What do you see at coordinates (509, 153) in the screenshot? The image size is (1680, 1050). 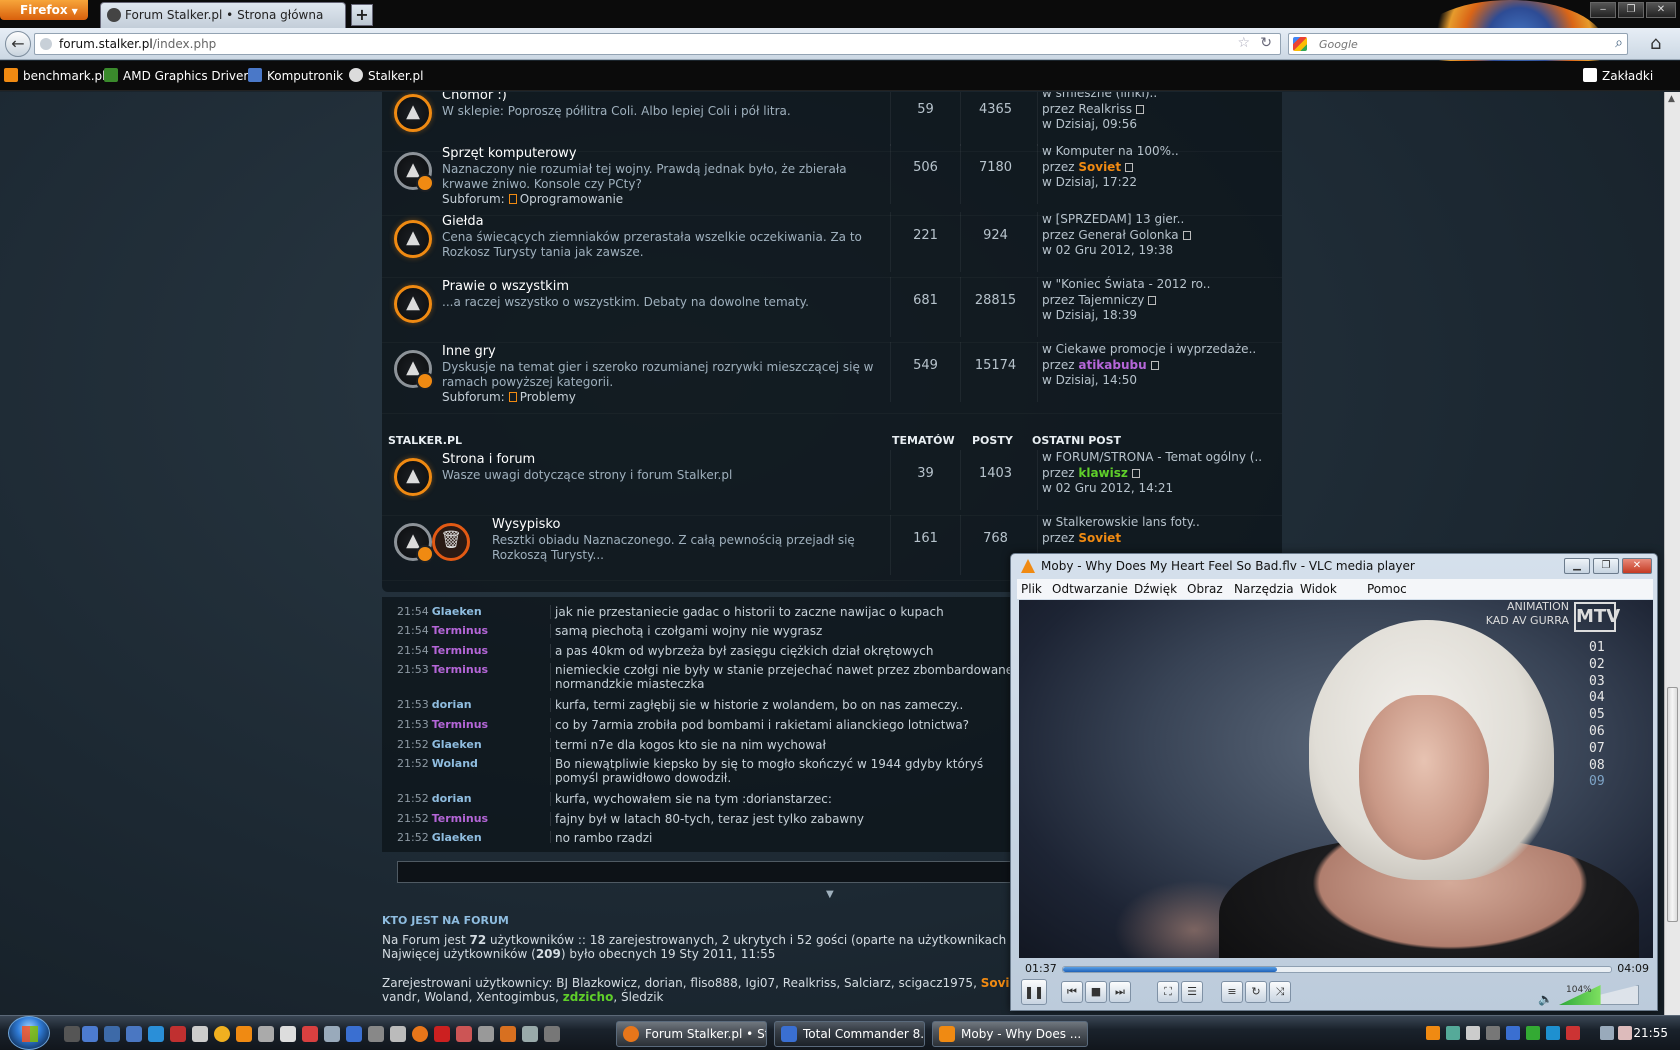 I see `forum-title: Sprzęt komputerowy` at bounding box center [509, 153].